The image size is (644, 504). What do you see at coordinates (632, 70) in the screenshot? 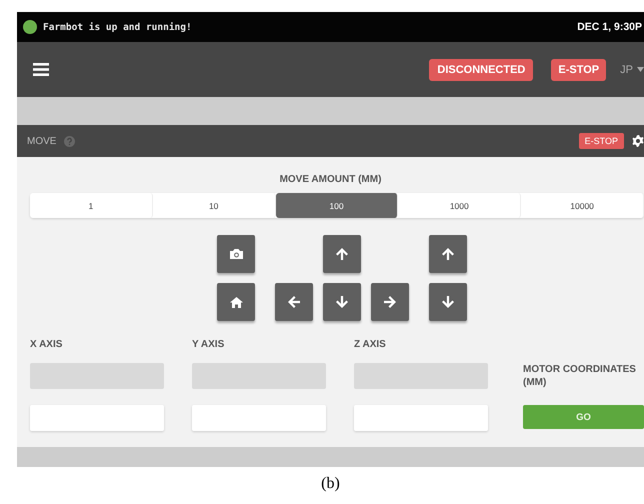
I see `user-menu: JP` at bounding box center [632, 70].